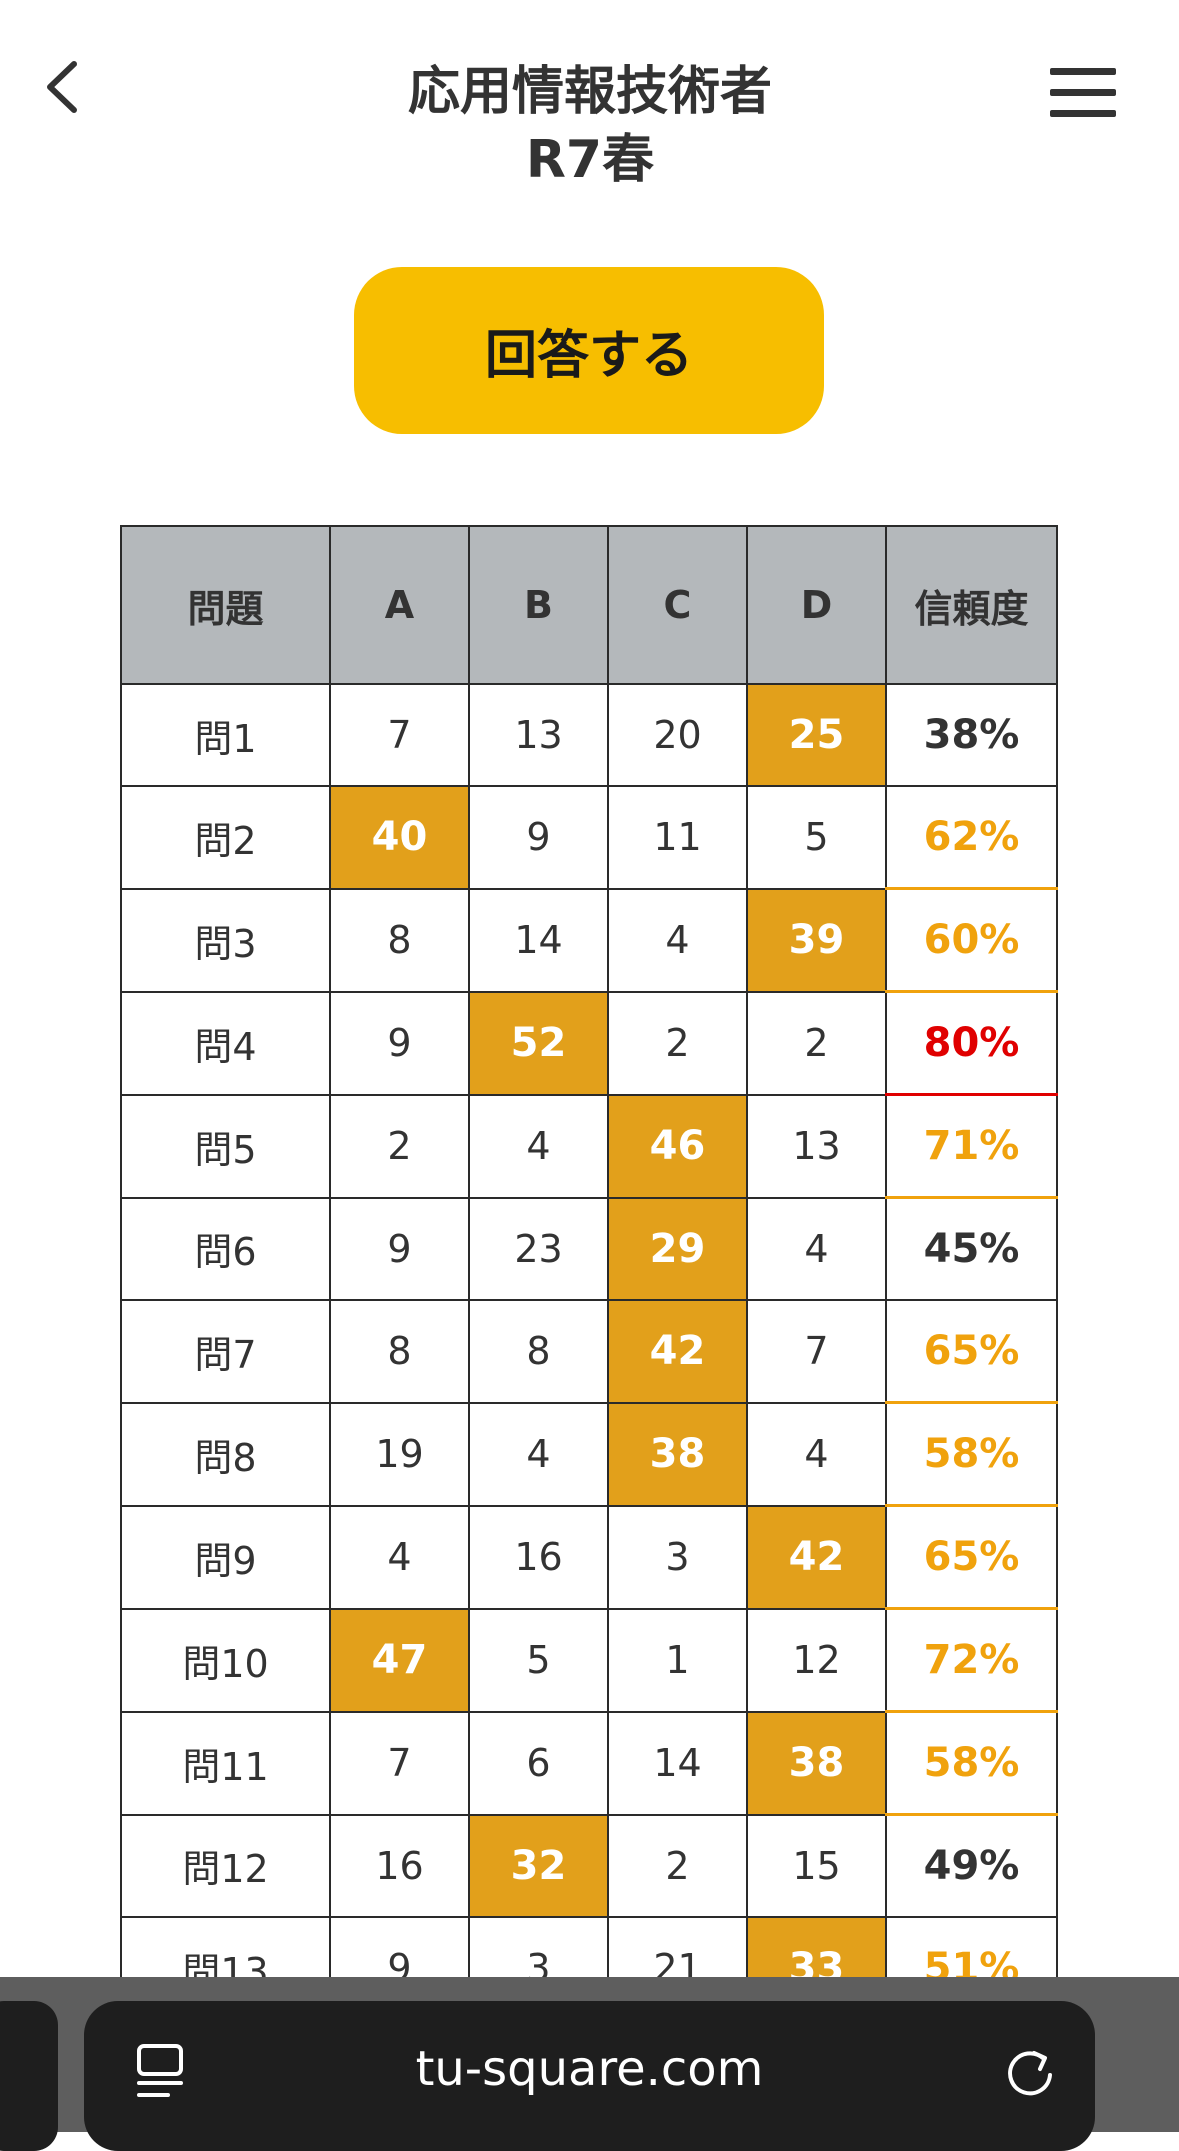  What do you see at coordinates (589, 2069) in the screenshot?
I see `url-text: tu-square.com` at bounding box center [589, 2069].